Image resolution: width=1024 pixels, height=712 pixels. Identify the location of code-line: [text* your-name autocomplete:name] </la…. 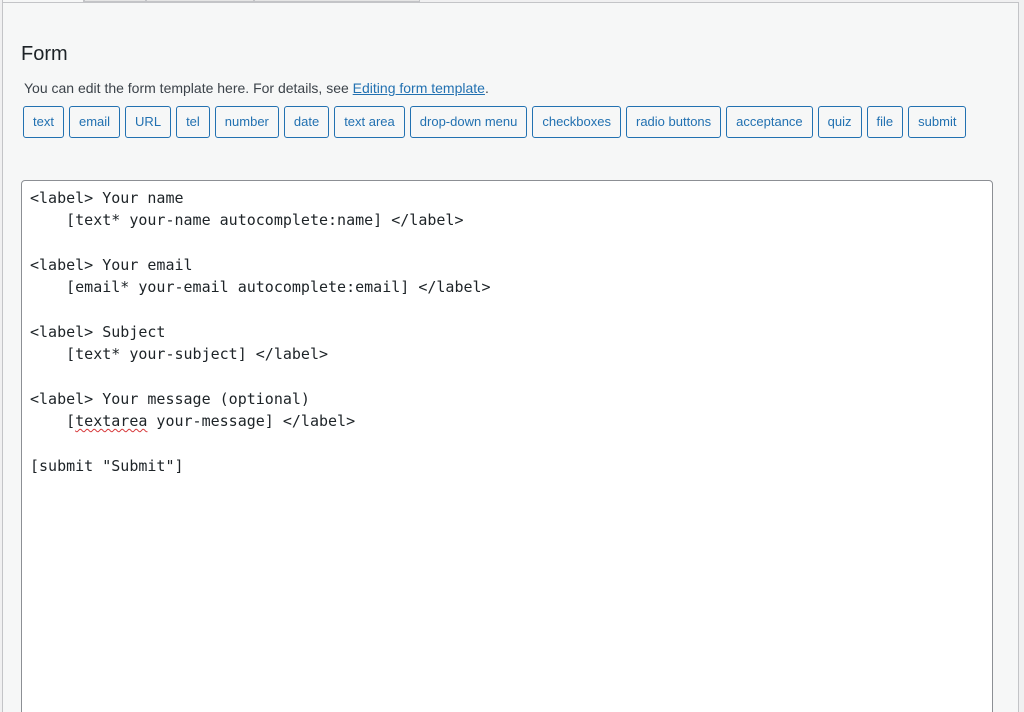
(247, 220).